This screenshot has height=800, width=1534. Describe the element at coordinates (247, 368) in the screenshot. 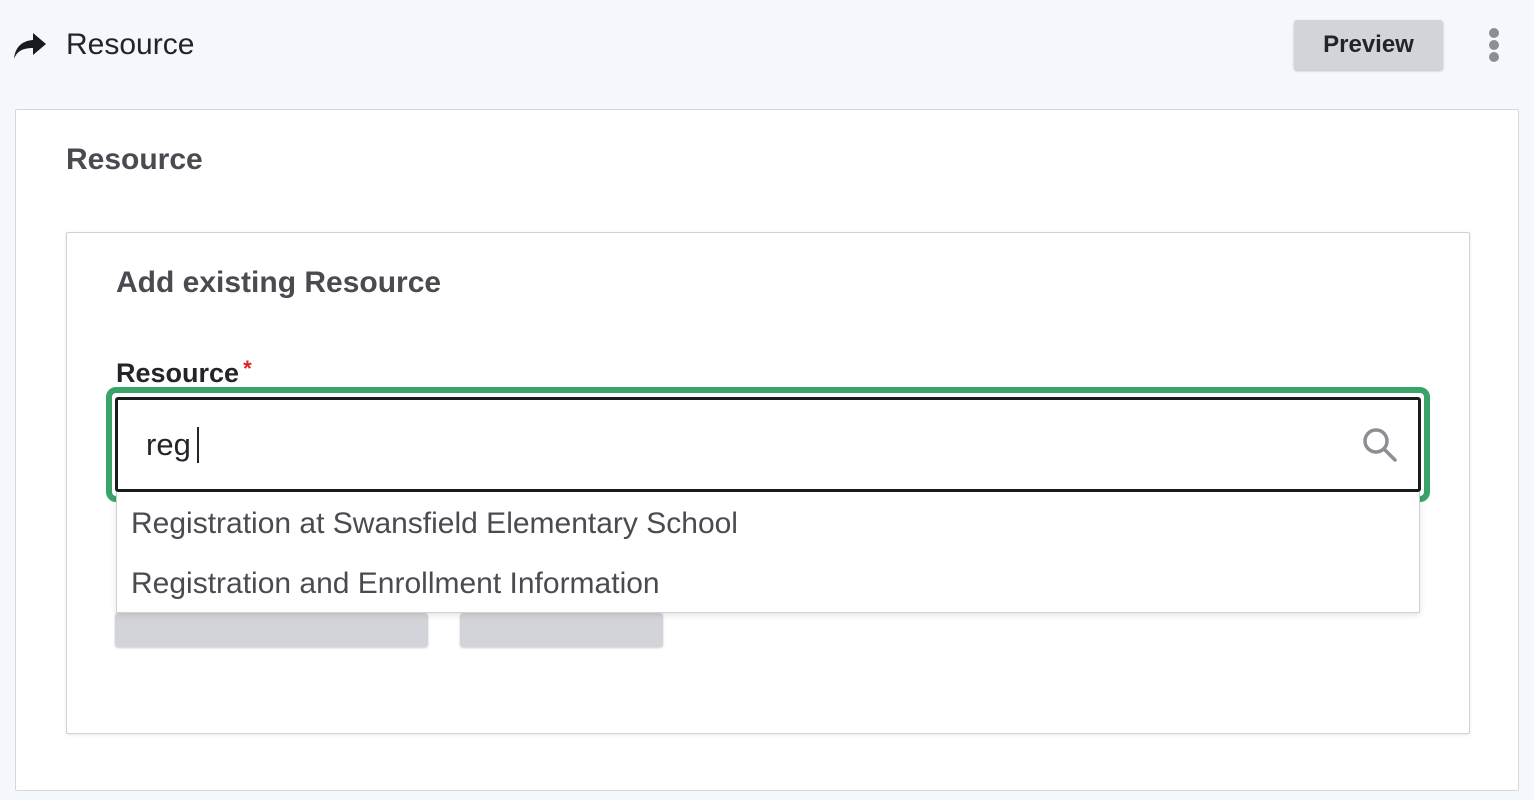

I see `required-marker: *` at that location.